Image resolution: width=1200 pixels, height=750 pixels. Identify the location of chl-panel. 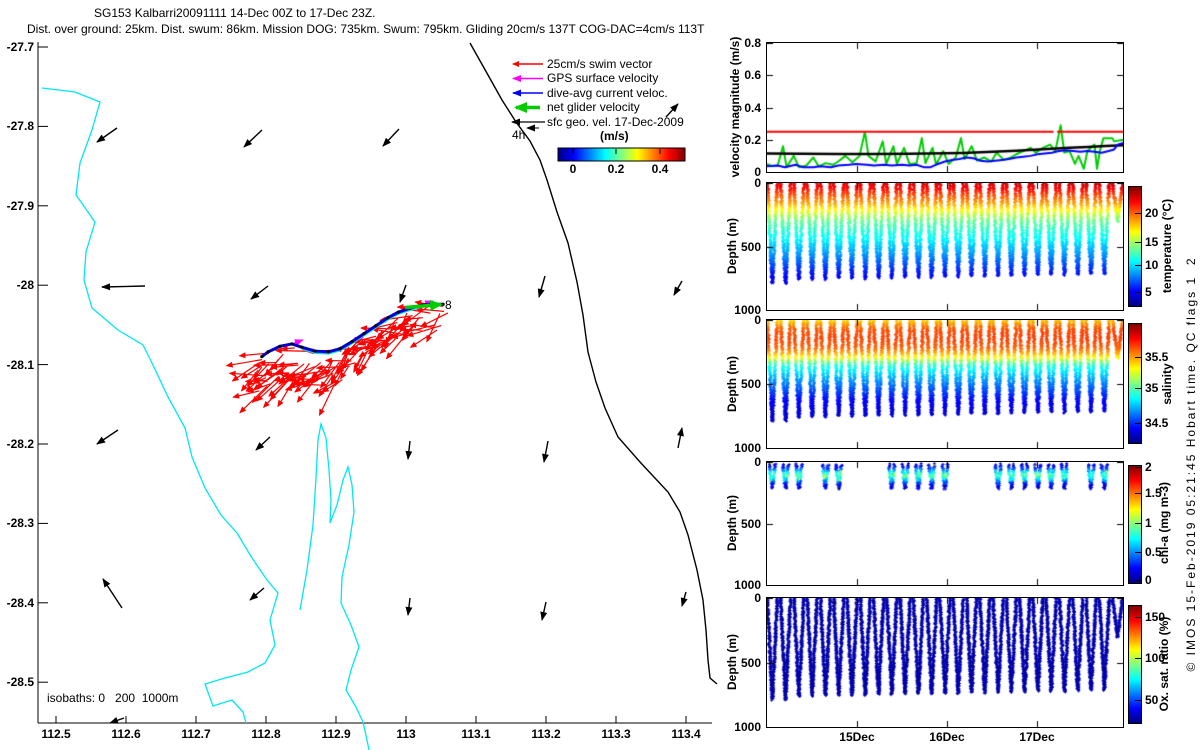
(945, 523).